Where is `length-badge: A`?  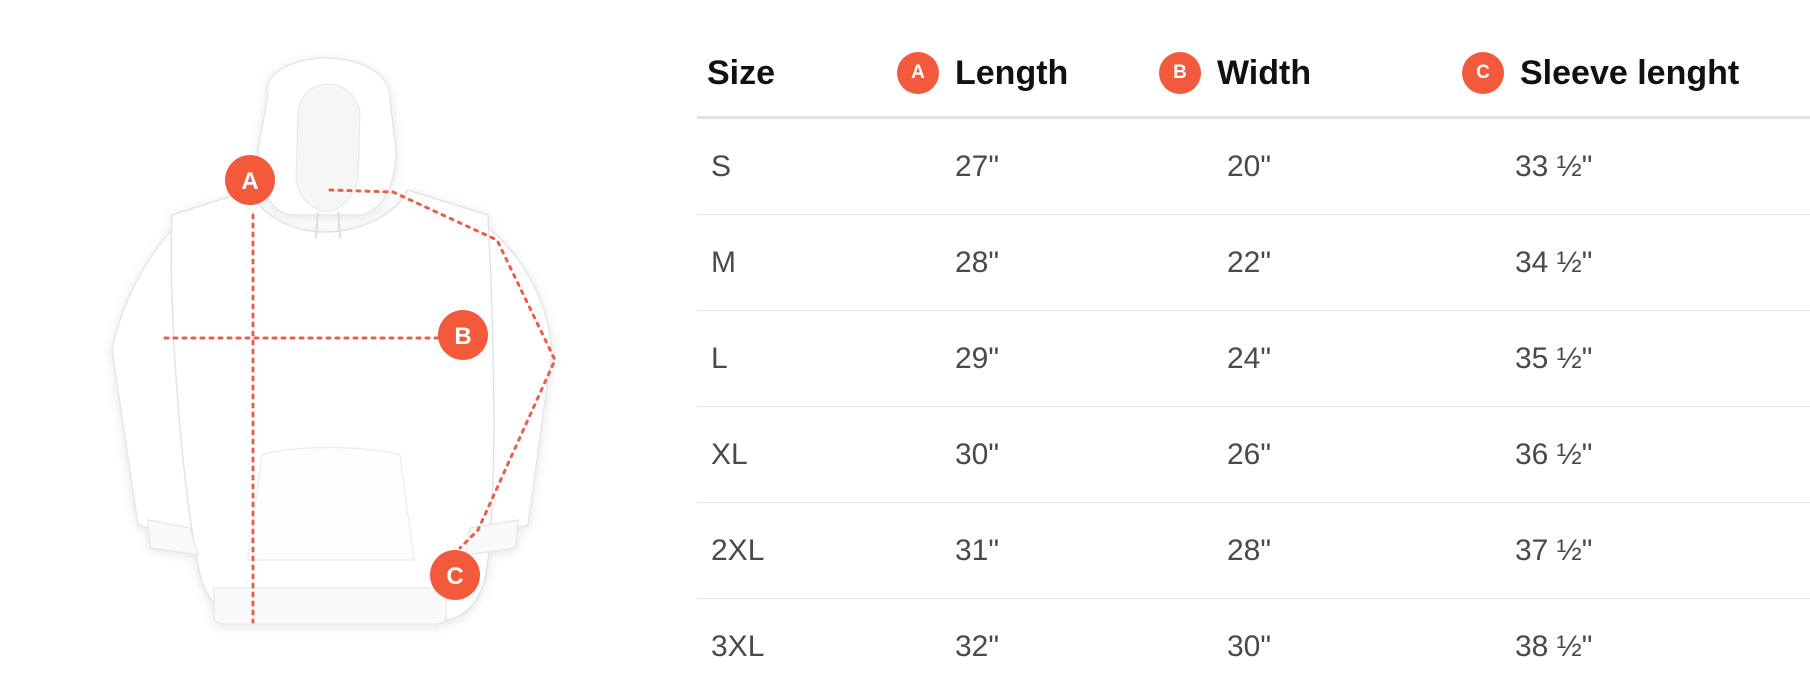
length-badge: A is located at coordinates (918, 73).